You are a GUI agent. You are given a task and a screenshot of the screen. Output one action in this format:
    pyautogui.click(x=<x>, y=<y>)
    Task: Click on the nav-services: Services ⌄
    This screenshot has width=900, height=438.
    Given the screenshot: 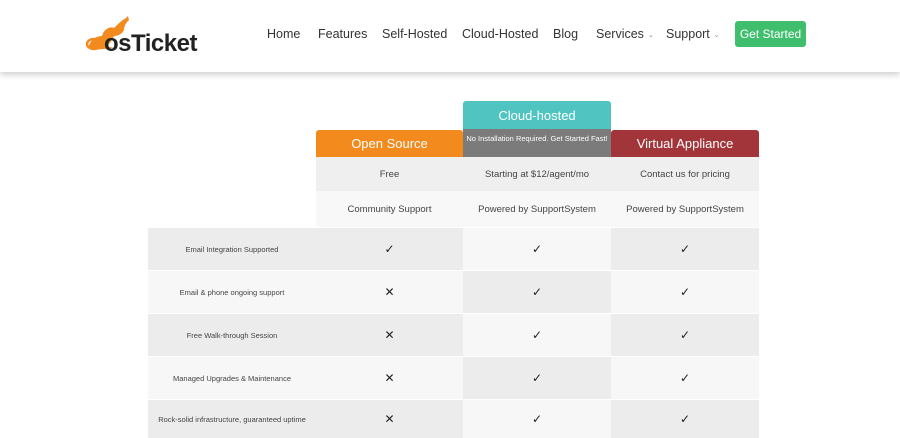 What is the action you would take?
    pyautogui.click(x=625, y=34)
    